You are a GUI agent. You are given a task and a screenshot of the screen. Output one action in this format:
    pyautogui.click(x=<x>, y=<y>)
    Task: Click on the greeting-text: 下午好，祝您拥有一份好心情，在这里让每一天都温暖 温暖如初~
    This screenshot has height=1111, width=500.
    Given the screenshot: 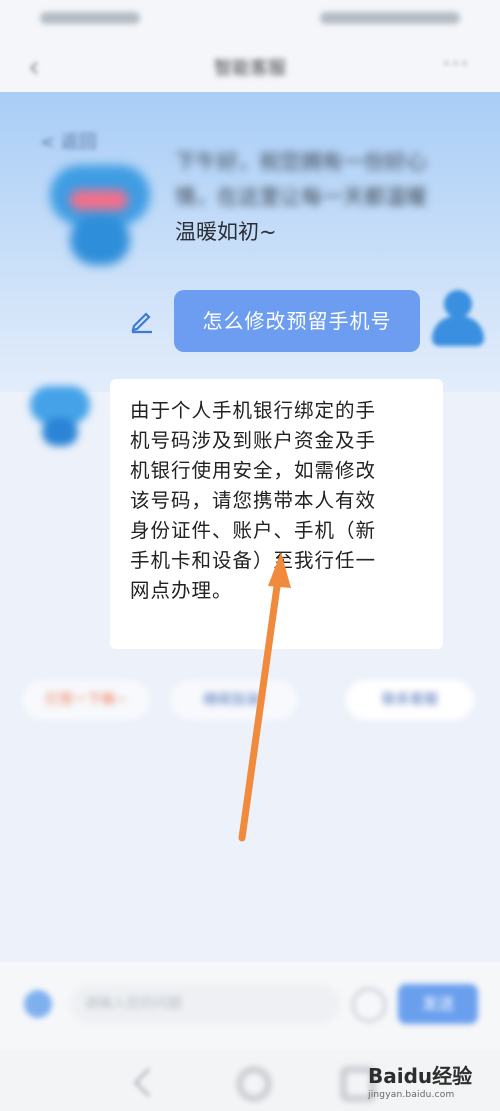 What is the action you would take?
    pyautogui.click(x=315, y=197)
    